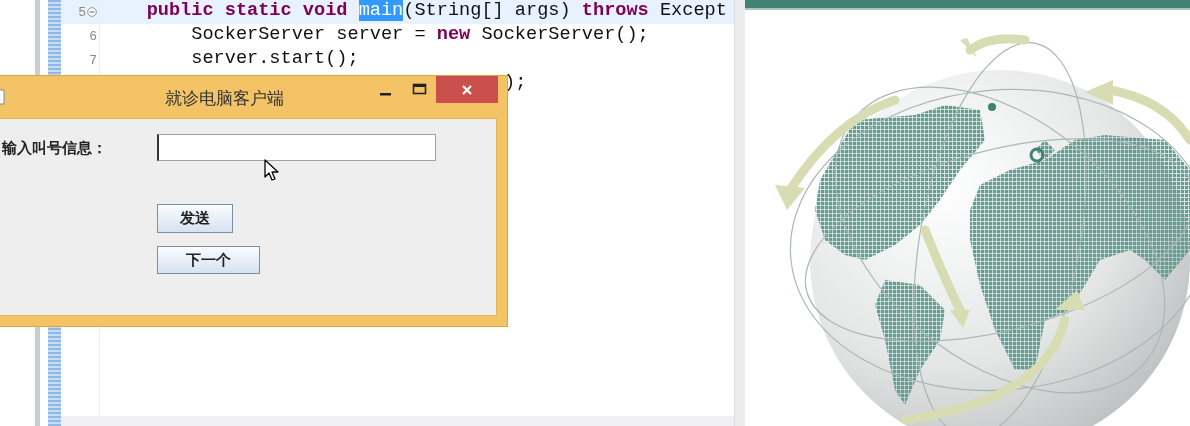 The width and height of the screenshot is (1190, 426). What do you see at coordinates (55, 148) in the screenshot?
I see `field-label: 输入叫号信息：` at bounding box center [55, 148].